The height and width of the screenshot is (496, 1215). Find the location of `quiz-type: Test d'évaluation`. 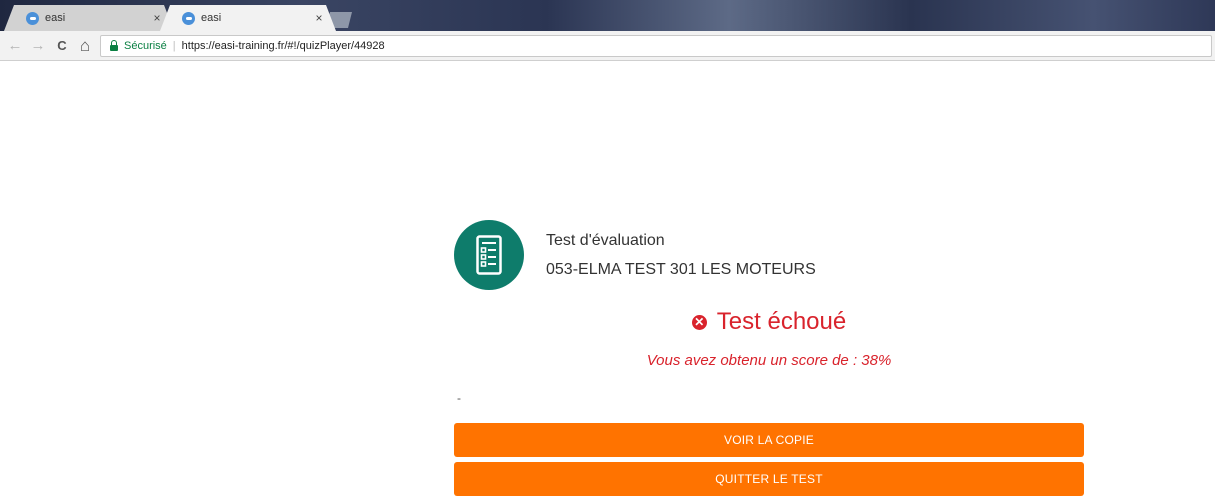

quiz-type: Test d'évaluation is located at coordinates (605, 240).